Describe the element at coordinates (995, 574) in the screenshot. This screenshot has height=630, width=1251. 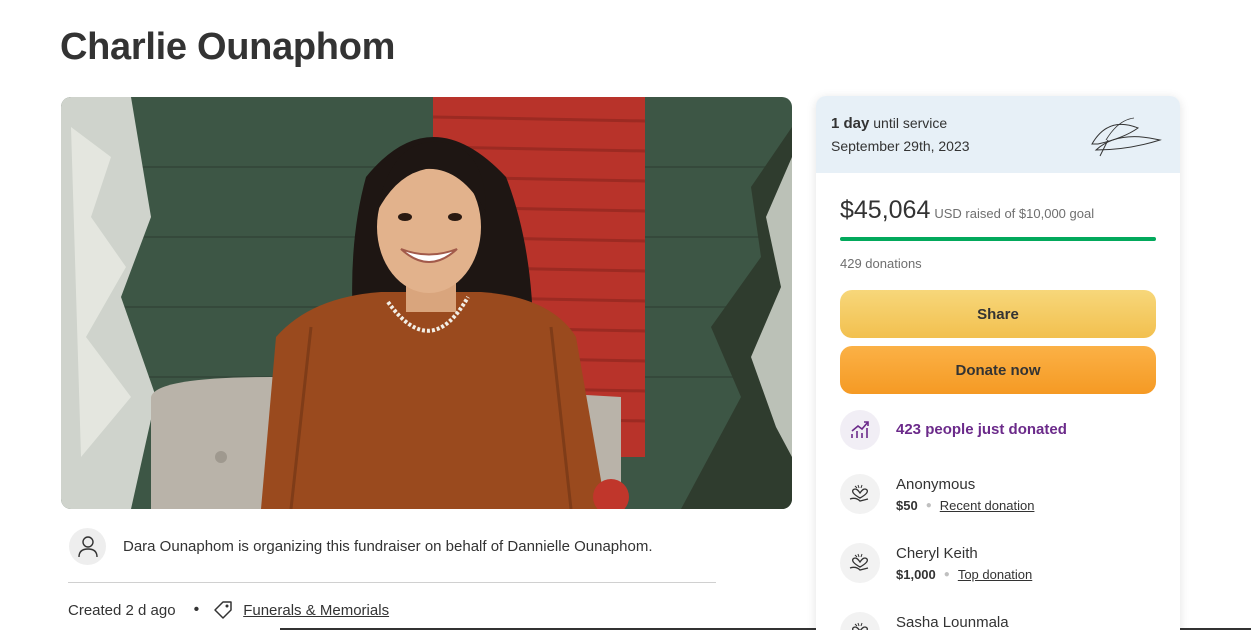
I see `top-donation-link: Top donation` at that location.